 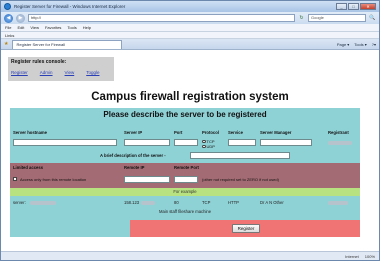 I want to click on rules-links: Register Admin View Toggle, so click(x=61, y=72).